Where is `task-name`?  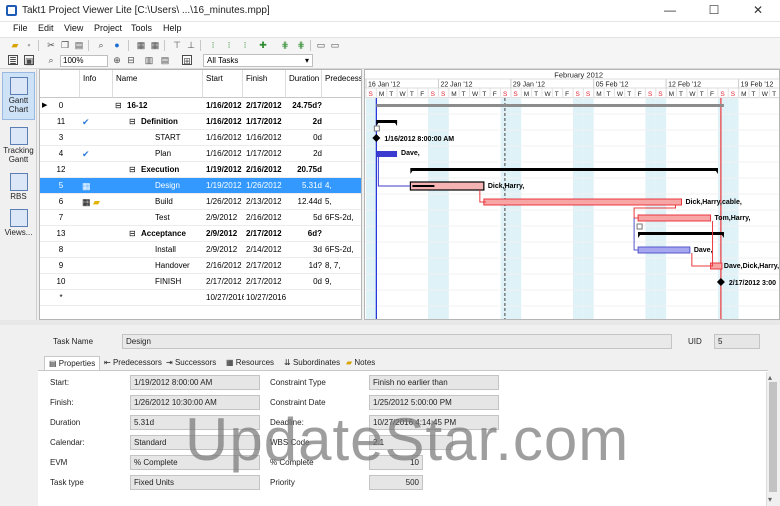 task-name is located at coordinates (167, 298).